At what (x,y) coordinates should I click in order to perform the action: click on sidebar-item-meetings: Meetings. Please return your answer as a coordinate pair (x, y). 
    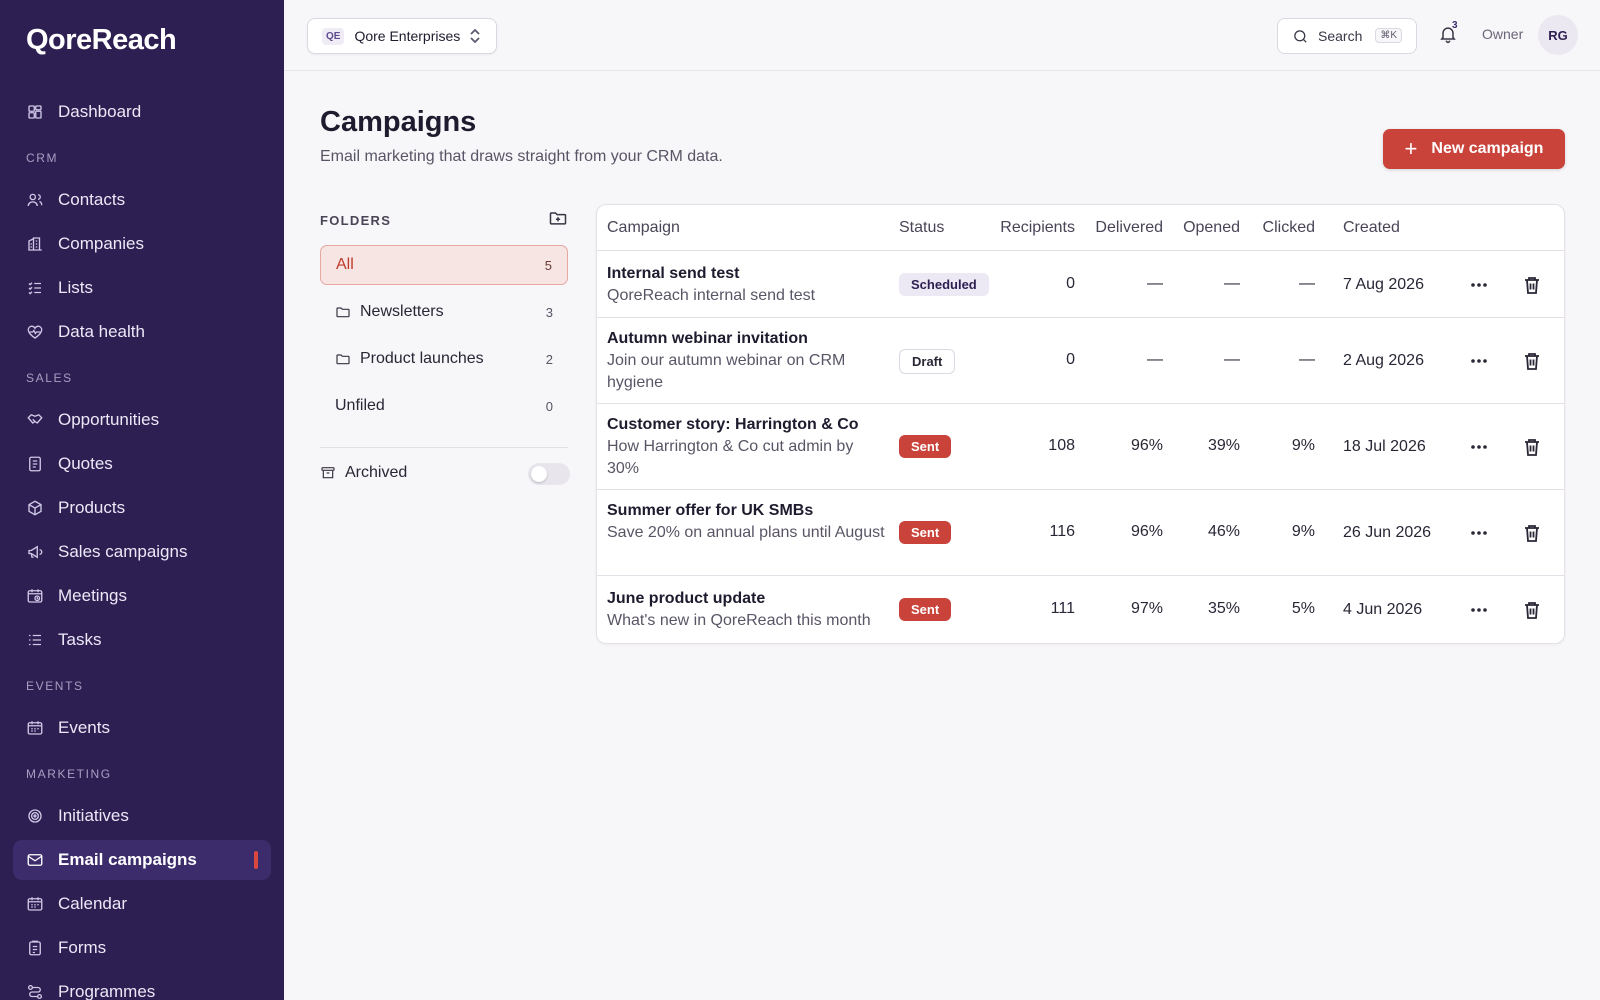
    Looking at the image, I should click on (142, 596).